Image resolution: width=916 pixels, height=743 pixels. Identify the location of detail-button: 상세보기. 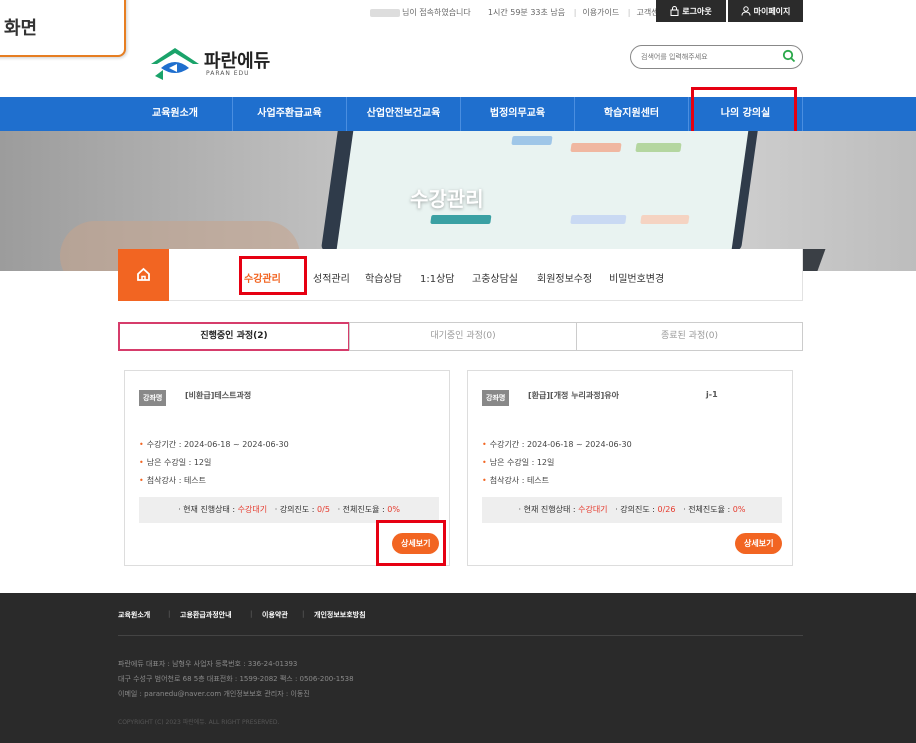
(759, 543).